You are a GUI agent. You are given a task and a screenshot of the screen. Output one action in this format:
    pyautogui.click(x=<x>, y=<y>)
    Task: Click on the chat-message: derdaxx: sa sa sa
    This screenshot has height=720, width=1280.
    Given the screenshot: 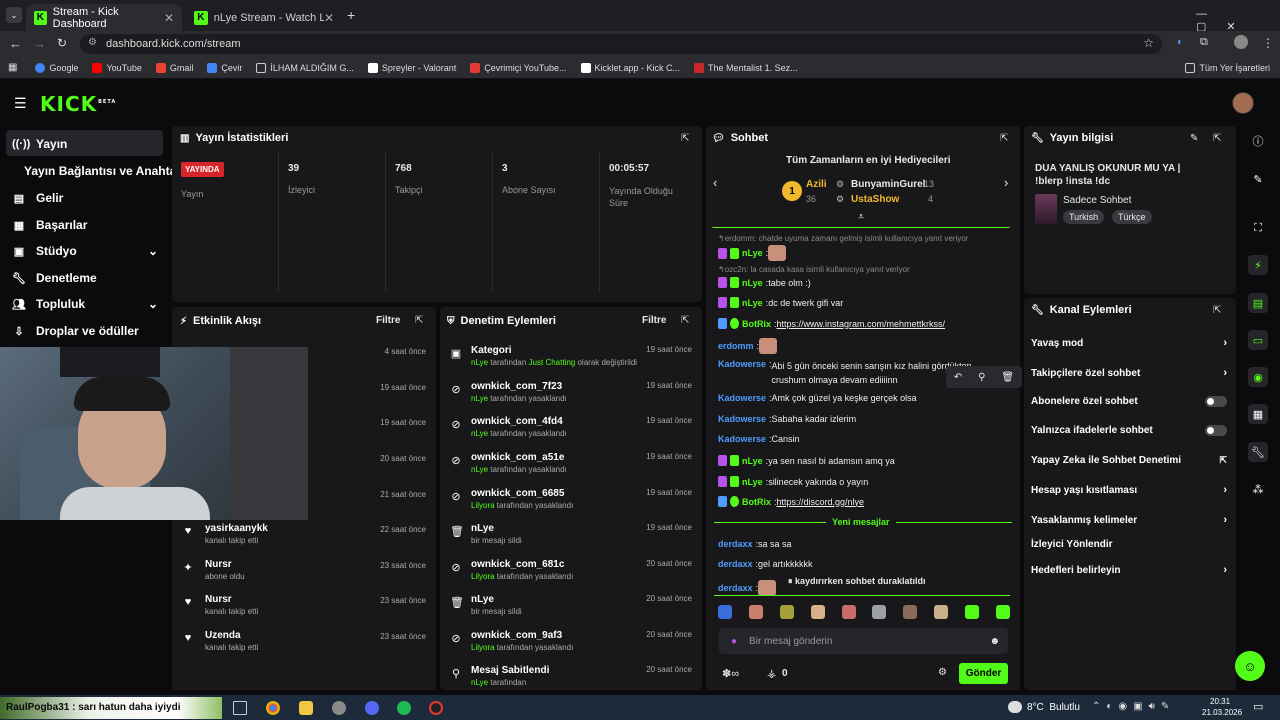 What is the action you would take?
    pyautogui.click(x=863, y=544)
    